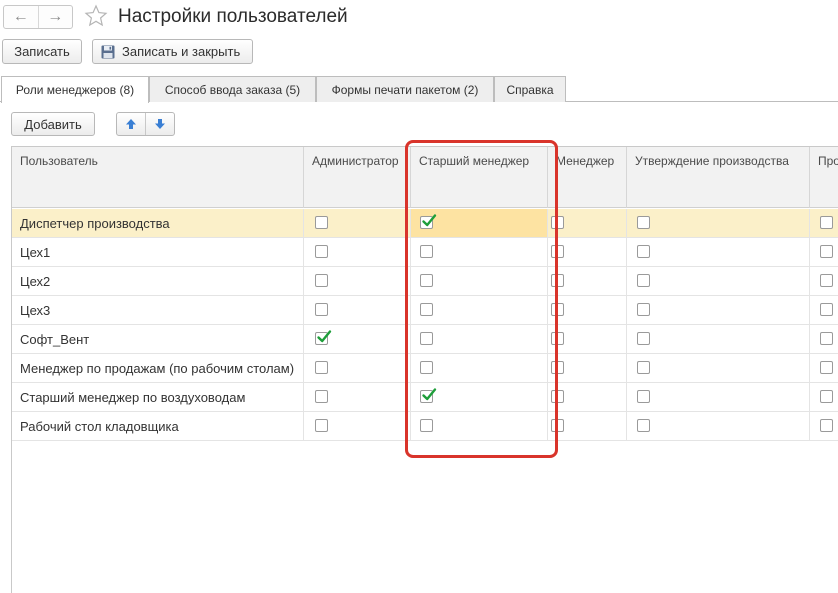 This screenshot has height=593, width=838. What do you see at coordinates (159, 124) in the screenshot?
I see `move-down-button` at bounding box center [159, 124].